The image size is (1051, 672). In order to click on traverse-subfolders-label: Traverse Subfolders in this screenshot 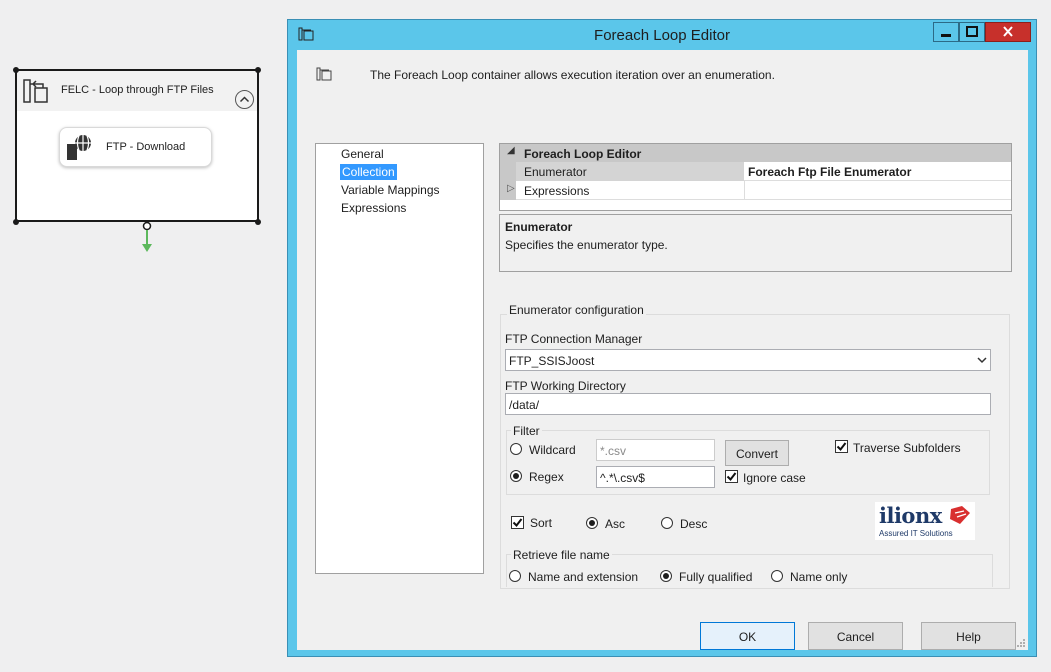, I will do `click(907, 448)`.